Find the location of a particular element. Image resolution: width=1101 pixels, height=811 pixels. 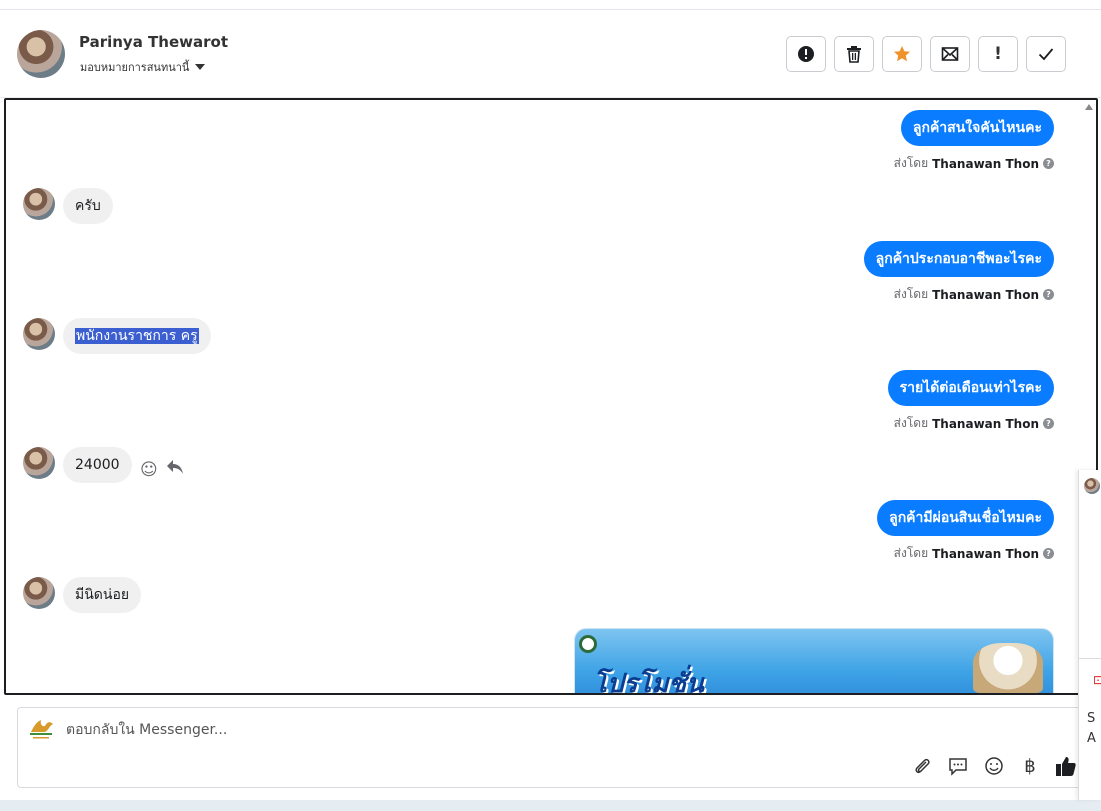

check-icon is located at coordinates (1046, 54).